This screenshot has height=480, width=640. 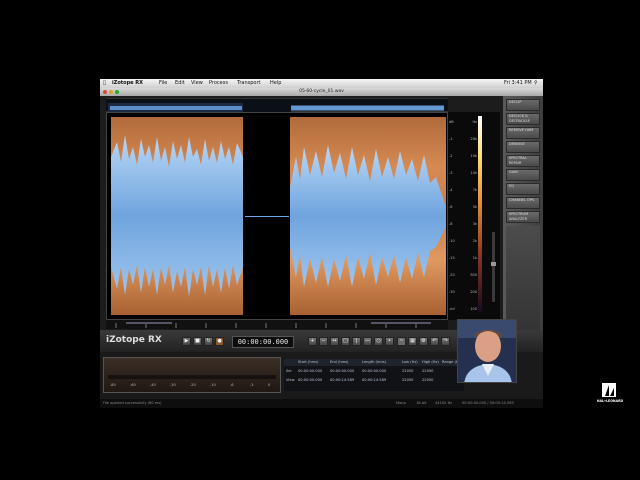 What do you see at coordinates (111, 92) in the screenshot?
I see `minimize-window-button` at bounding box center [111, 92].